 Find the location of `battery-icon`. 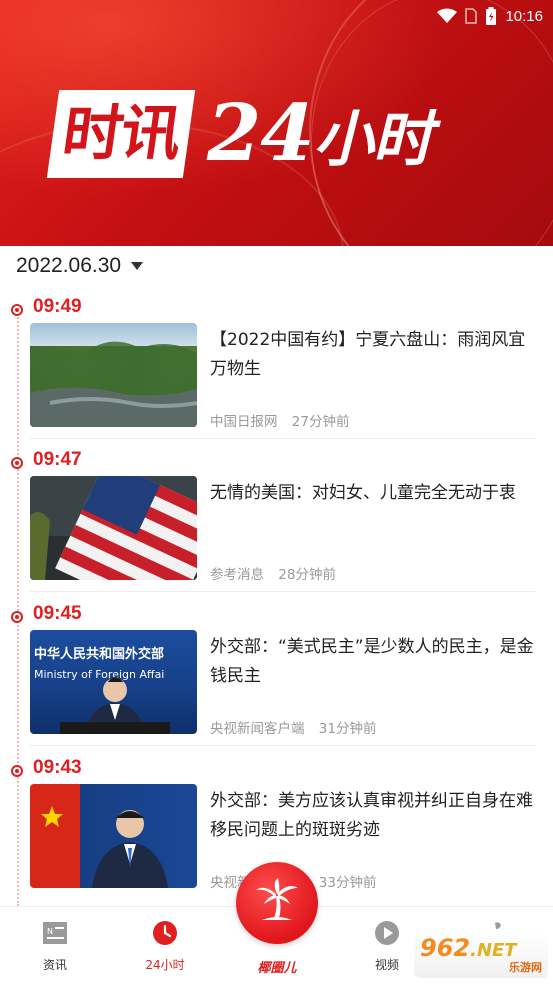

battery-icon is located at coordinates (491, 16).